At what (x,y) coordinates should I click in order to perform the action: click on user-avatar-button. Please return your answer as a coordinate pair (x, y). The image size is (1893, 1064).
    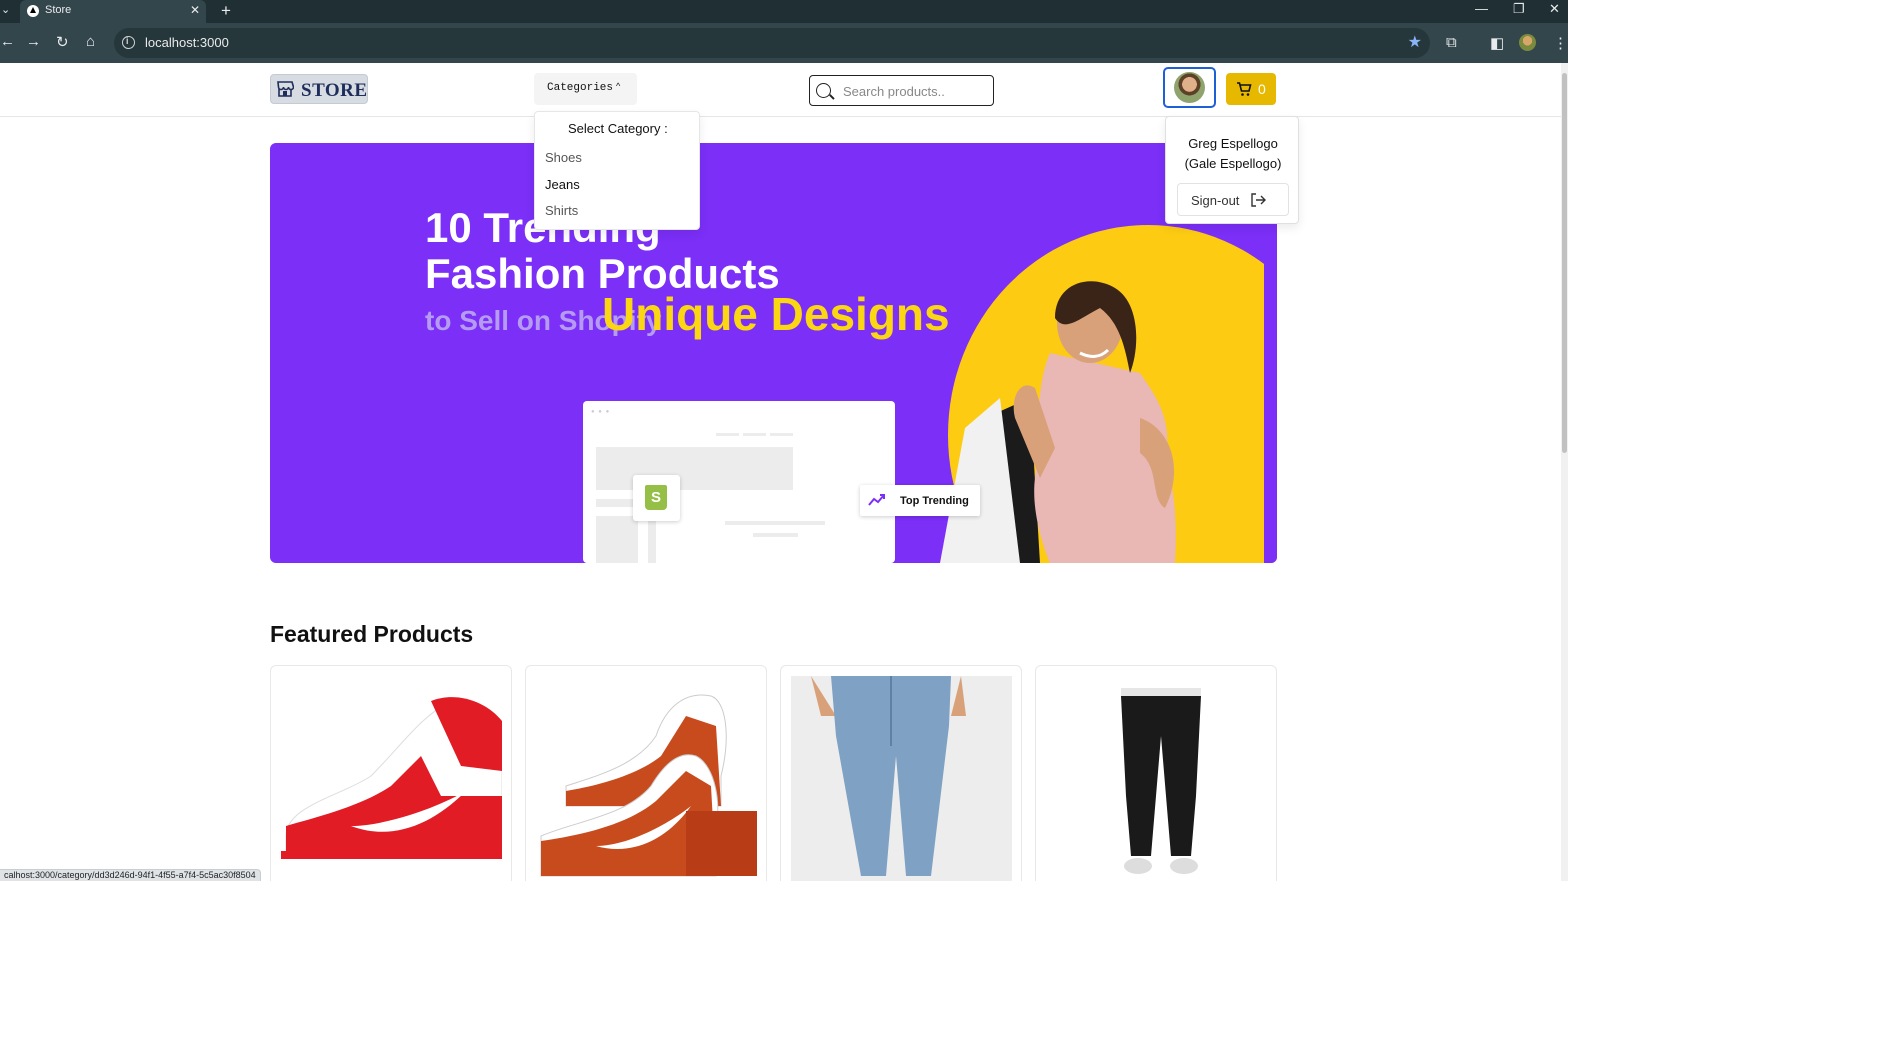
    Looking at the image, I should click on (1189, 87).